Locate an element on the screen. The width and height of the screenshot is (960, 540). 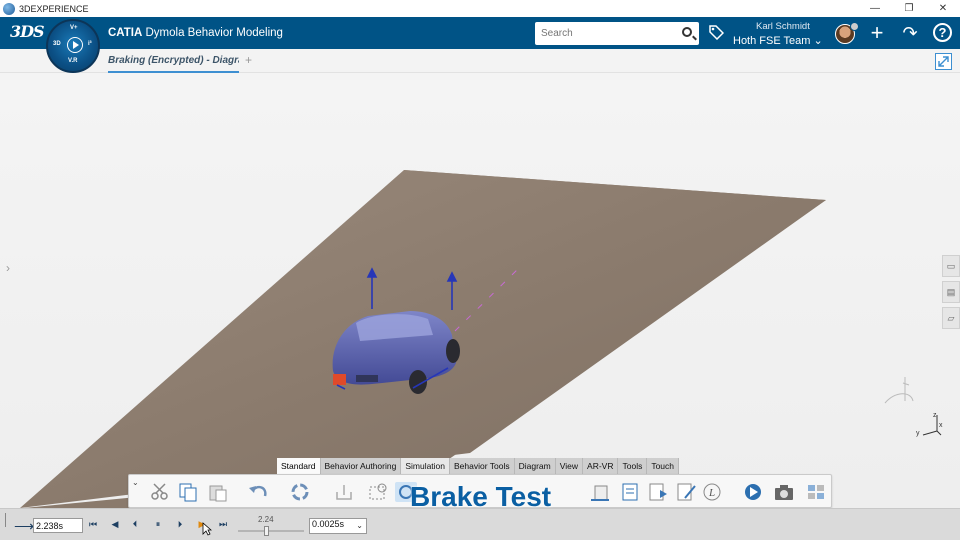
simulation-setup-icon is located at coordinates (378, 492).